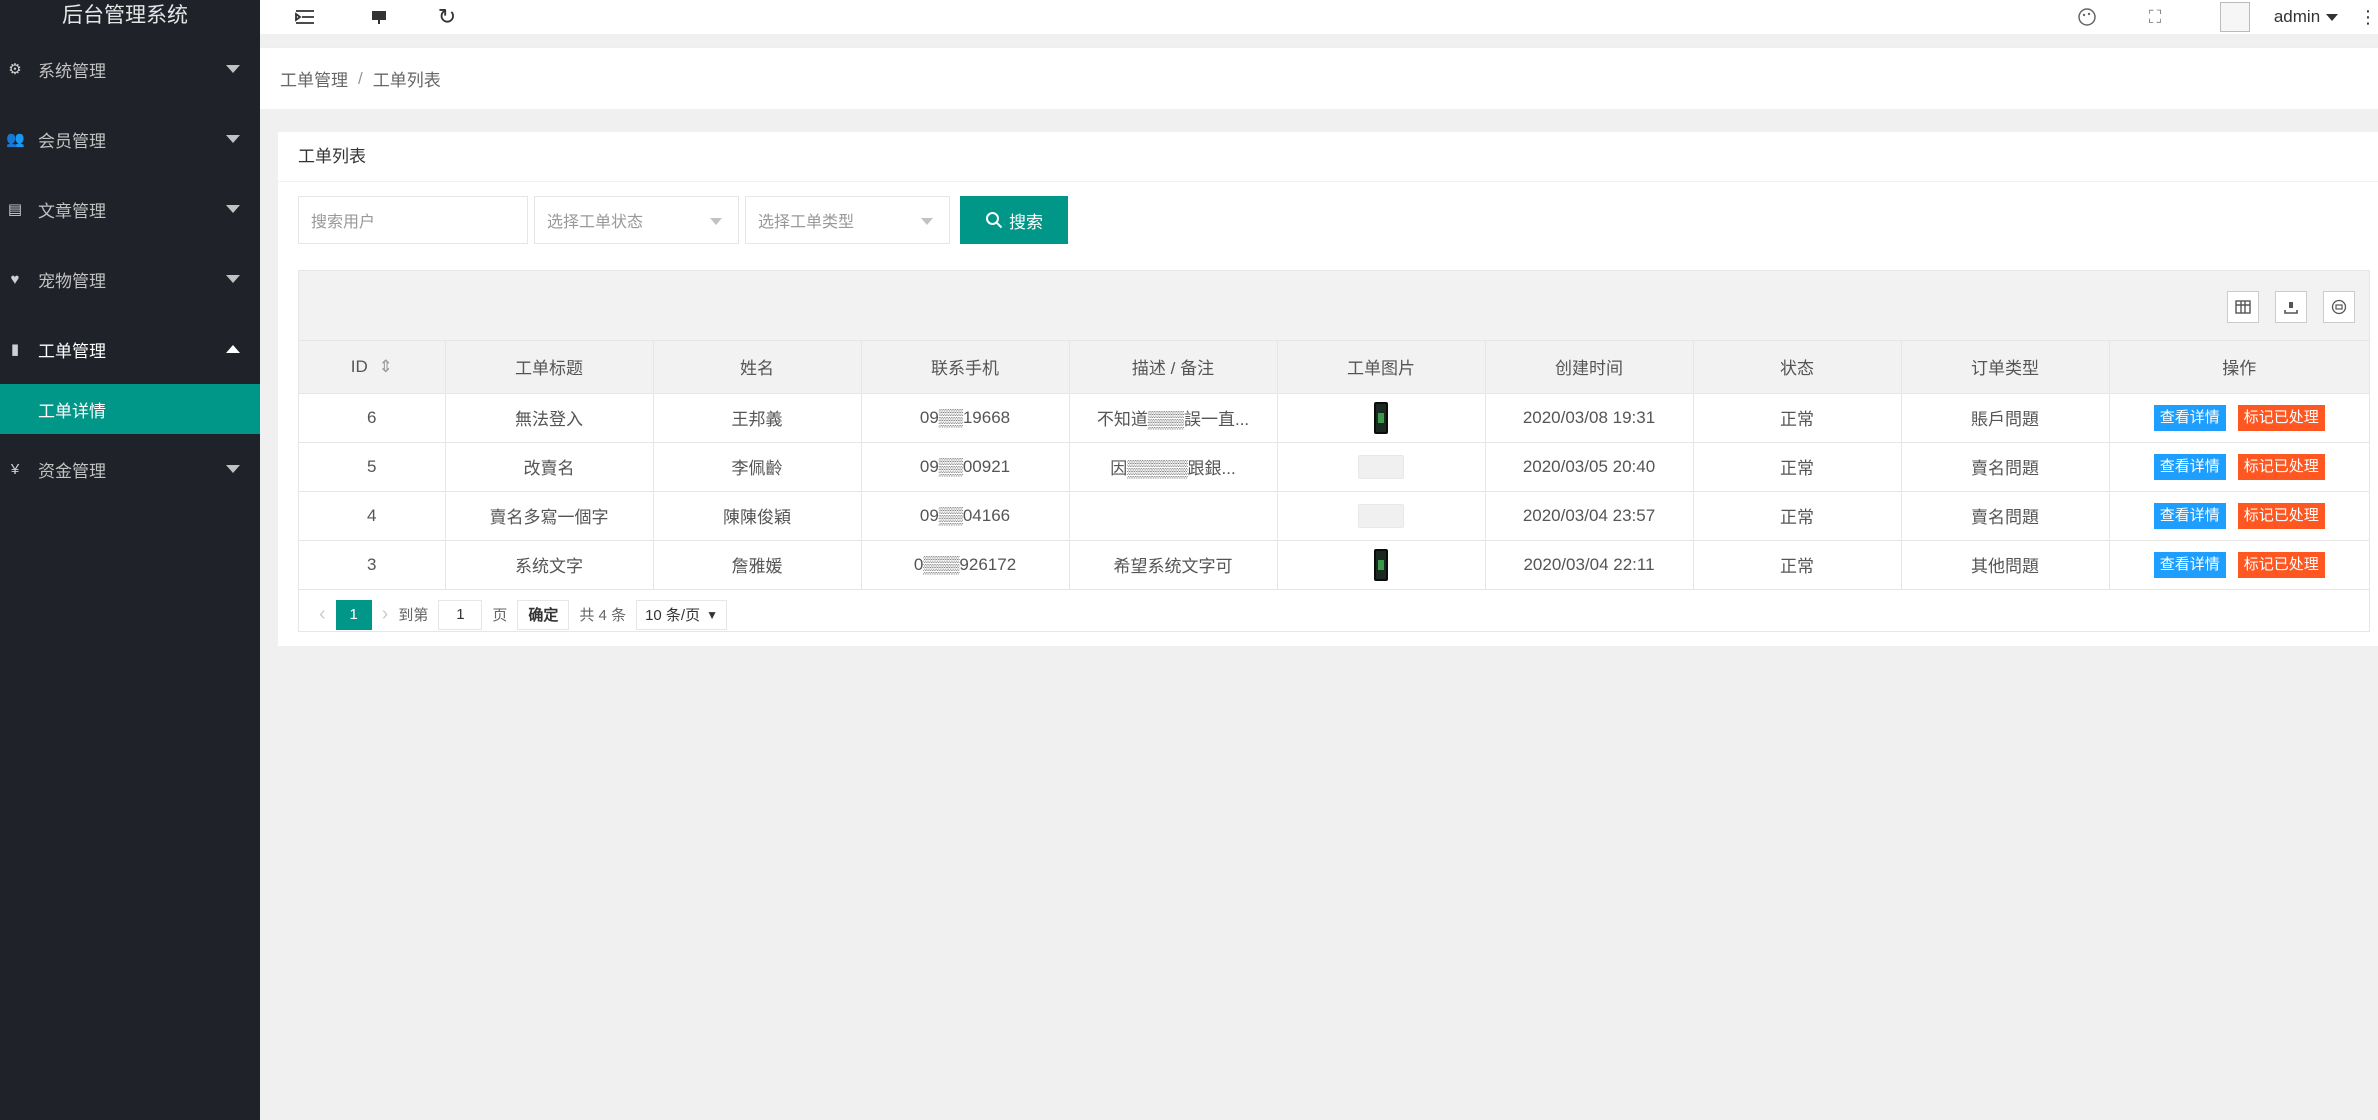  What do you see at coordinates (130, 279) in the screenshot?
I see `sidebar-item-pets: ♥ 宠物管理` at bounding box center [130, 279].